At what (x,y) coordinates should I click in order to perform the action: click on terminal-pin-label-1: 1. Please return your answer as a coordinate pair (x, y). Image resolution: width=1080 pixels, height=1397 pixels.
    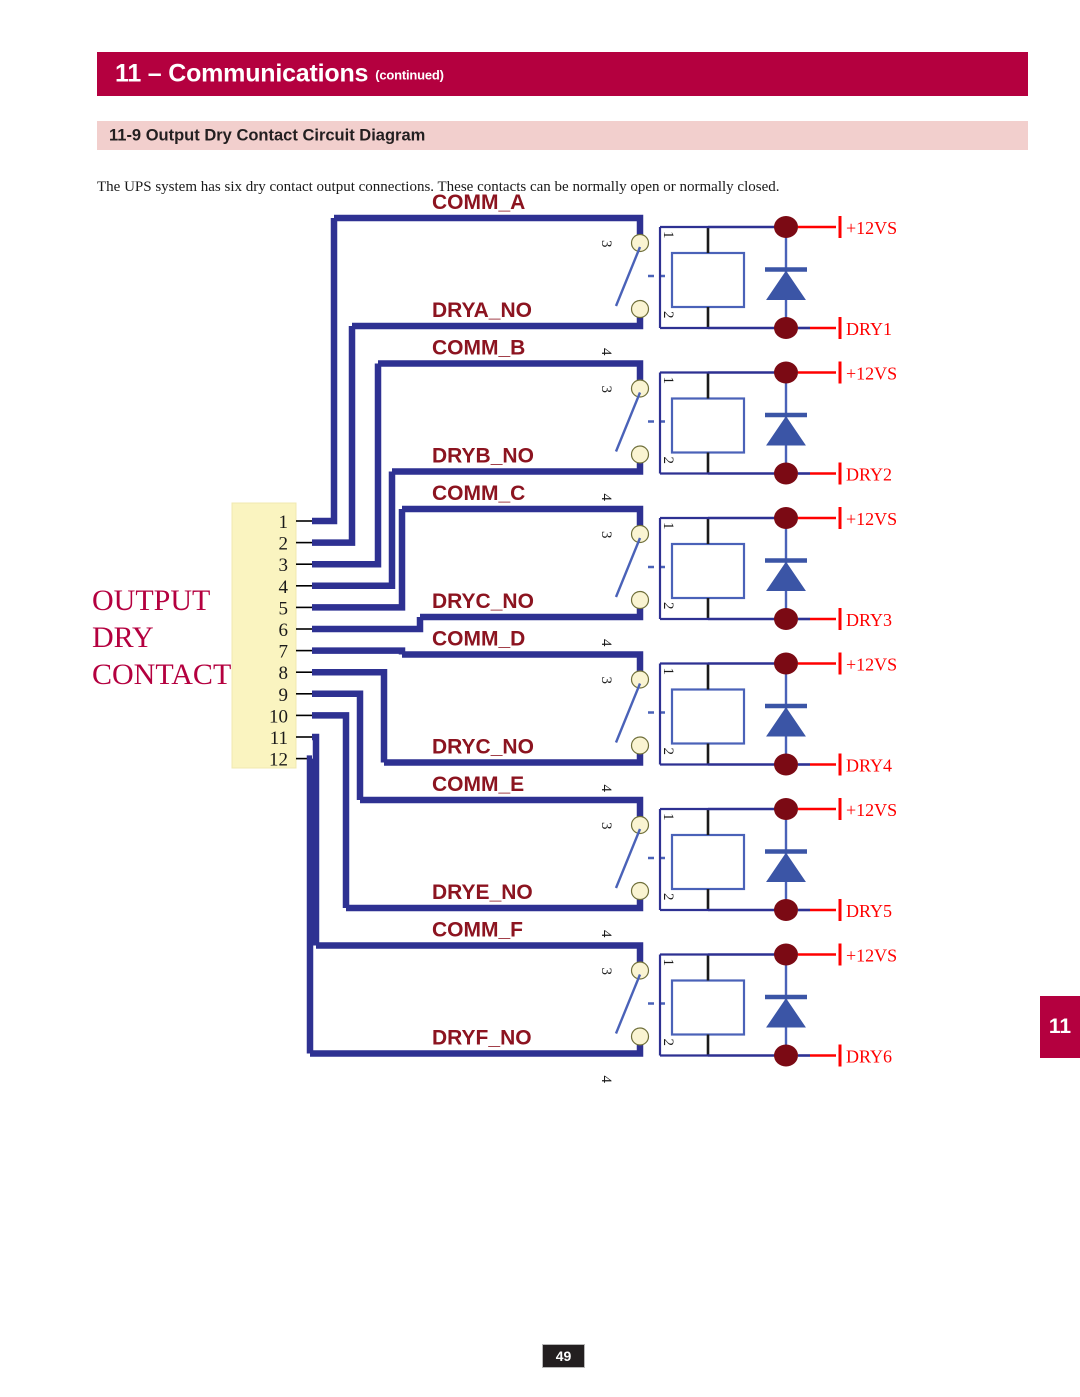
    Looking at the image, I should click on (284, 522).